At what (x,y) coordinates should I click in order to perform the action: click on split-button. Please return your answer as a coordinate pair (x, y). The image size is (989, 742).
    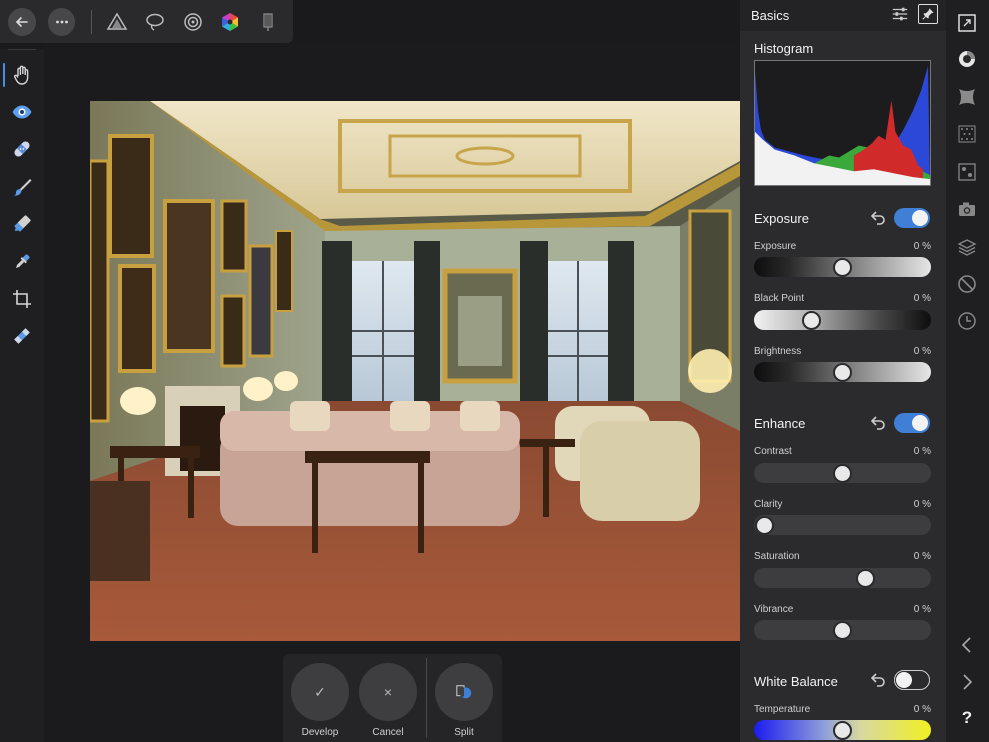
    Looking at the image, I should click on (464, 692).